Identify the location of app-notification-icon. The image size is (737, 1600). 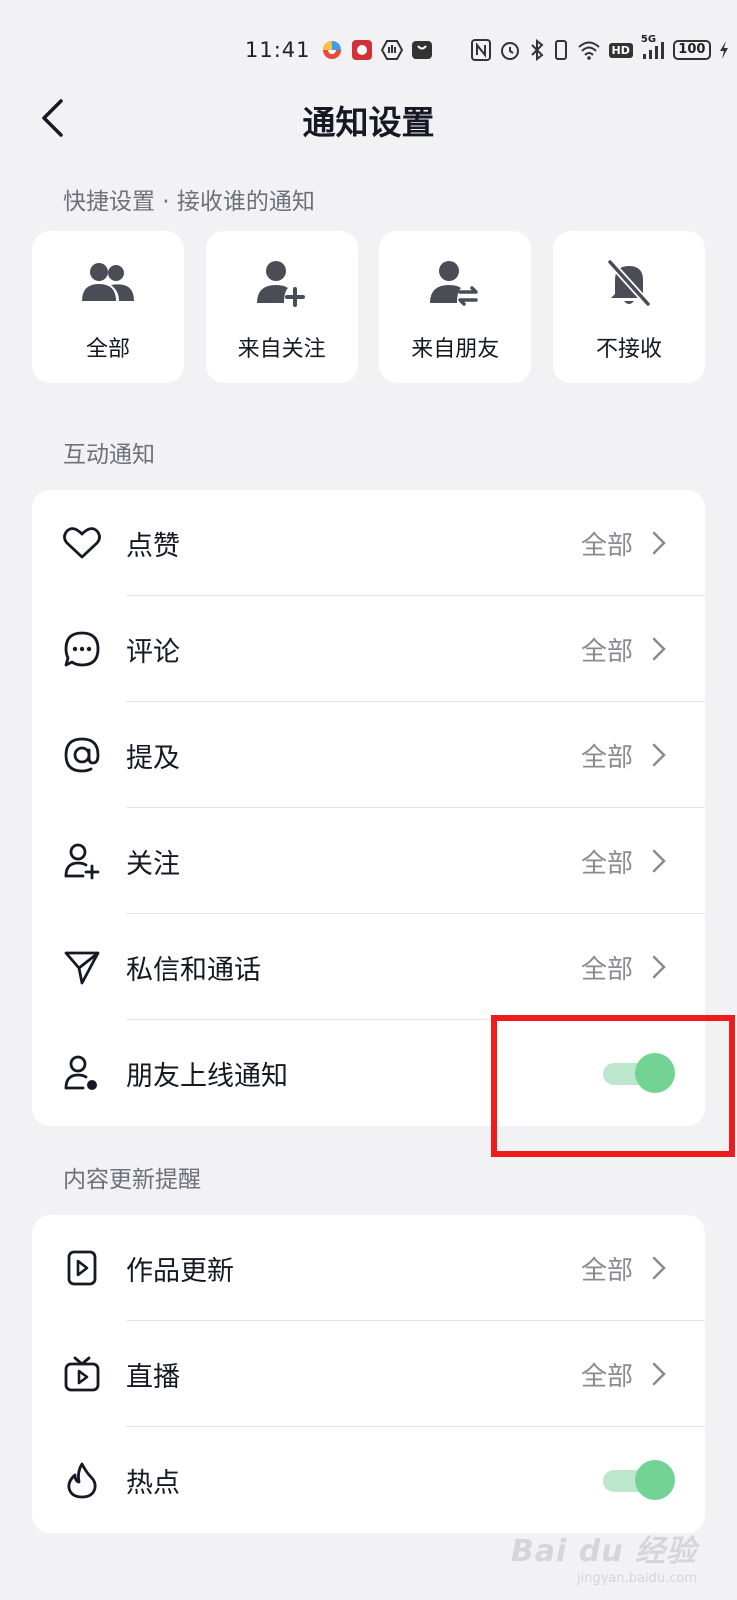
(332, 50).